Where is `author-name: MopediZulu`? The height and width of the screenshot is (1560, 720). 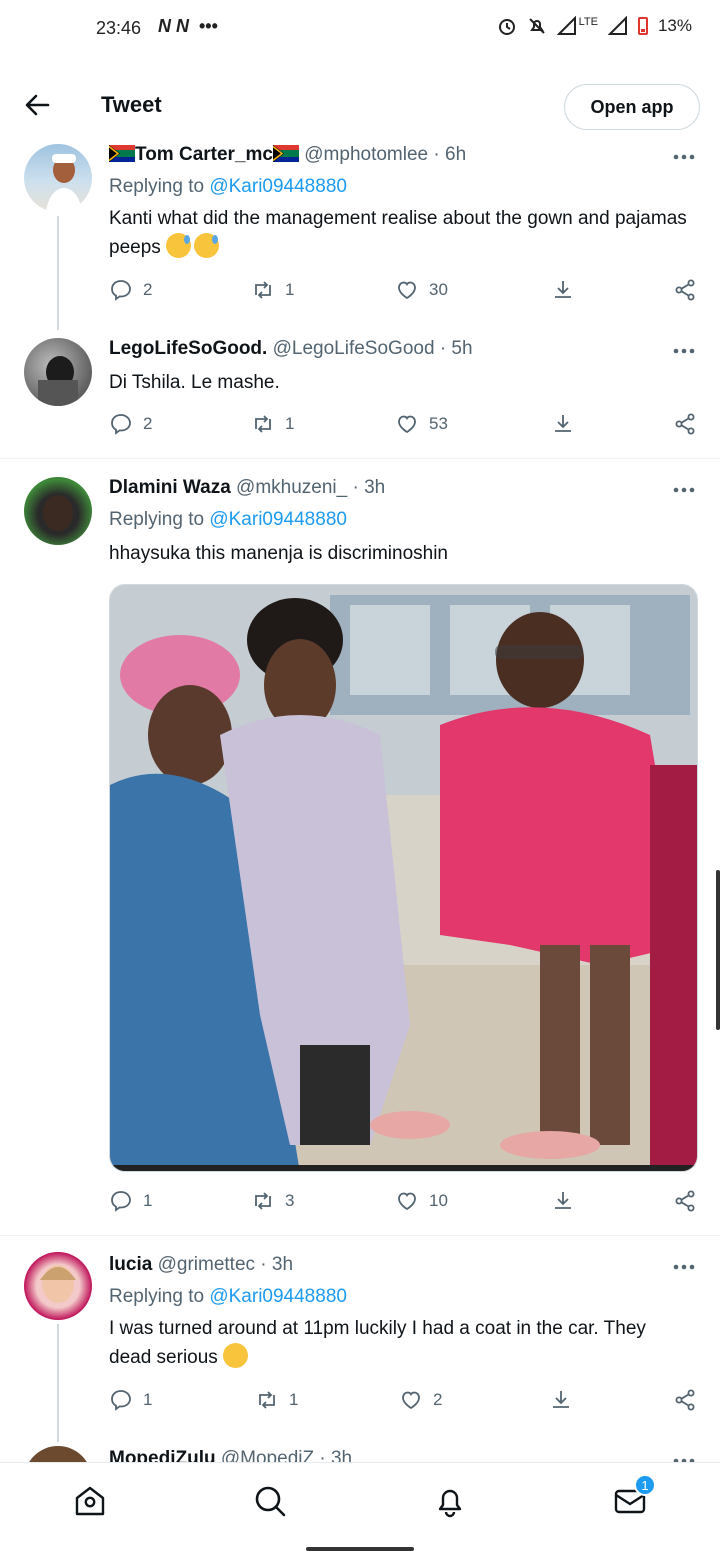
author-name: MopediZulu is located at coordinates (162, 1455).